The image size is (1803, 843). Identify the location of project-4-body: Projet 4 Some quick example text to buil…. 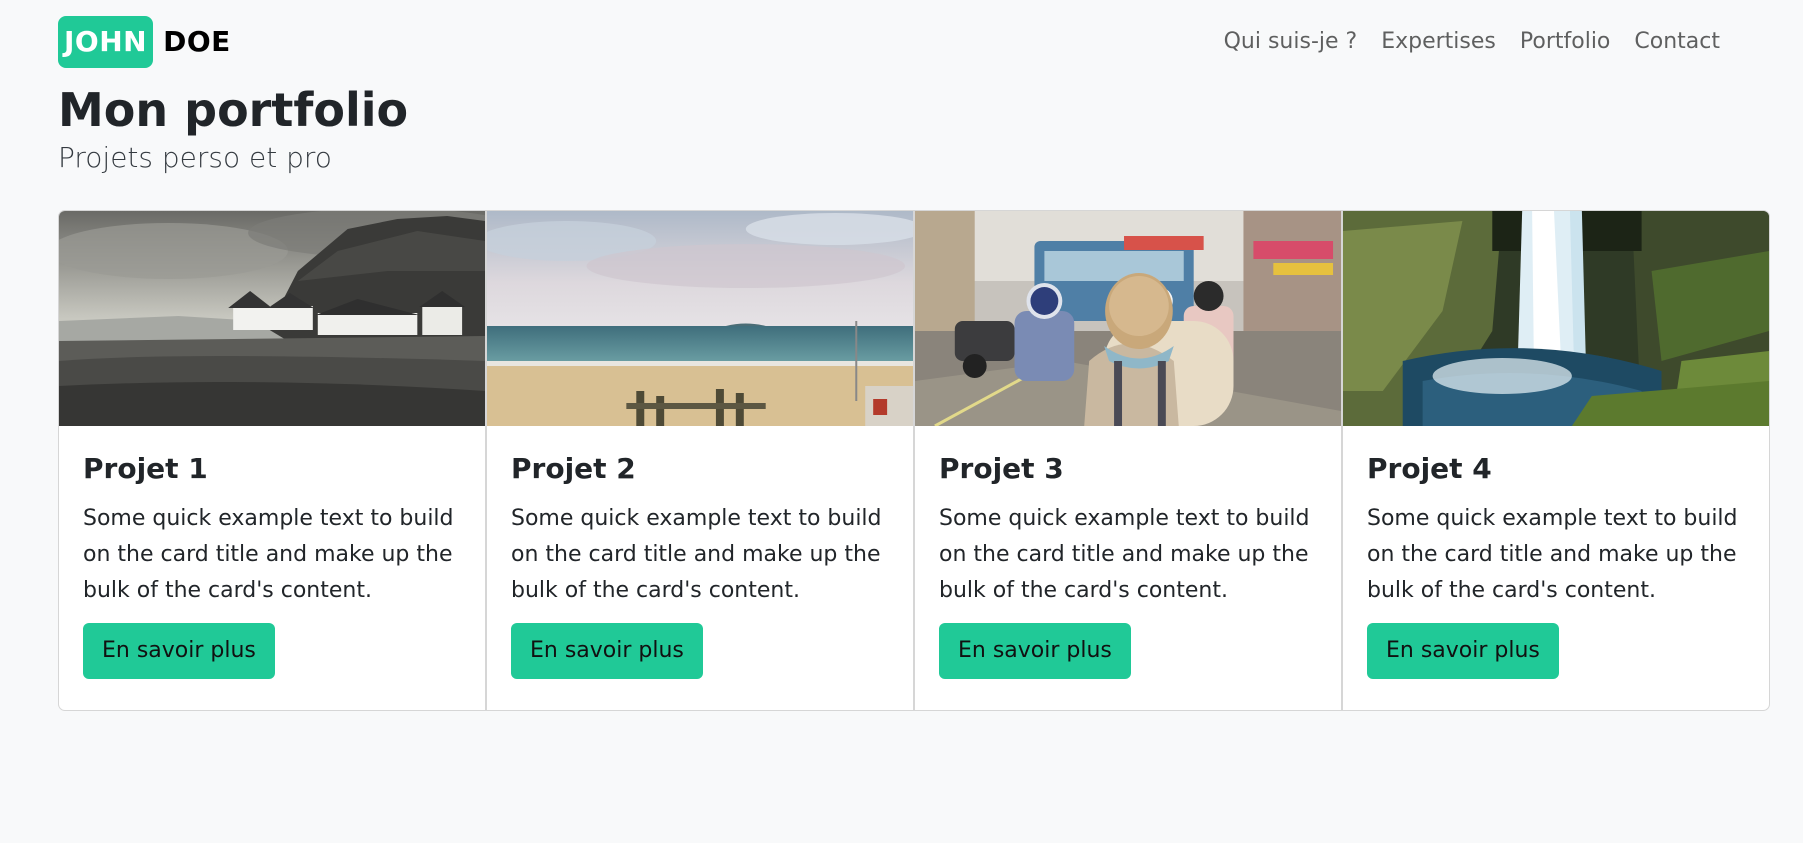
(1558, 565).